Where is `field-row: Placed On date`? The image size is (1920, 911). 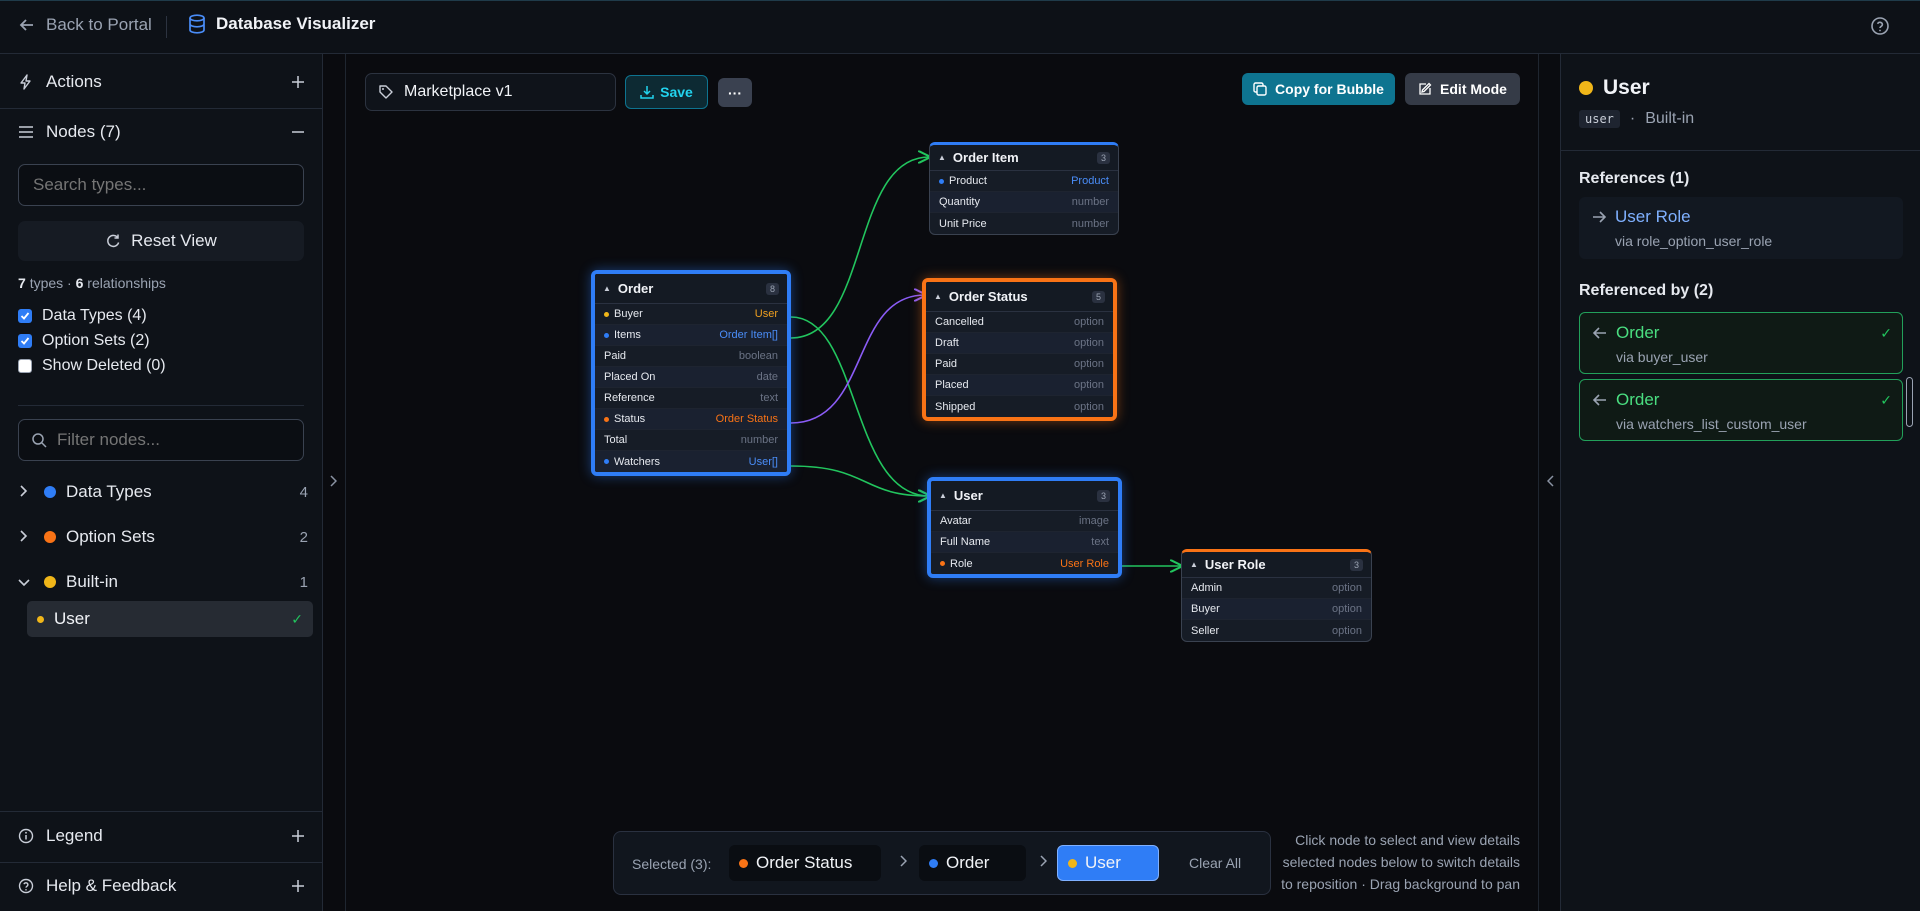
field-row: Placed On date is located at coordinates (691, 377).